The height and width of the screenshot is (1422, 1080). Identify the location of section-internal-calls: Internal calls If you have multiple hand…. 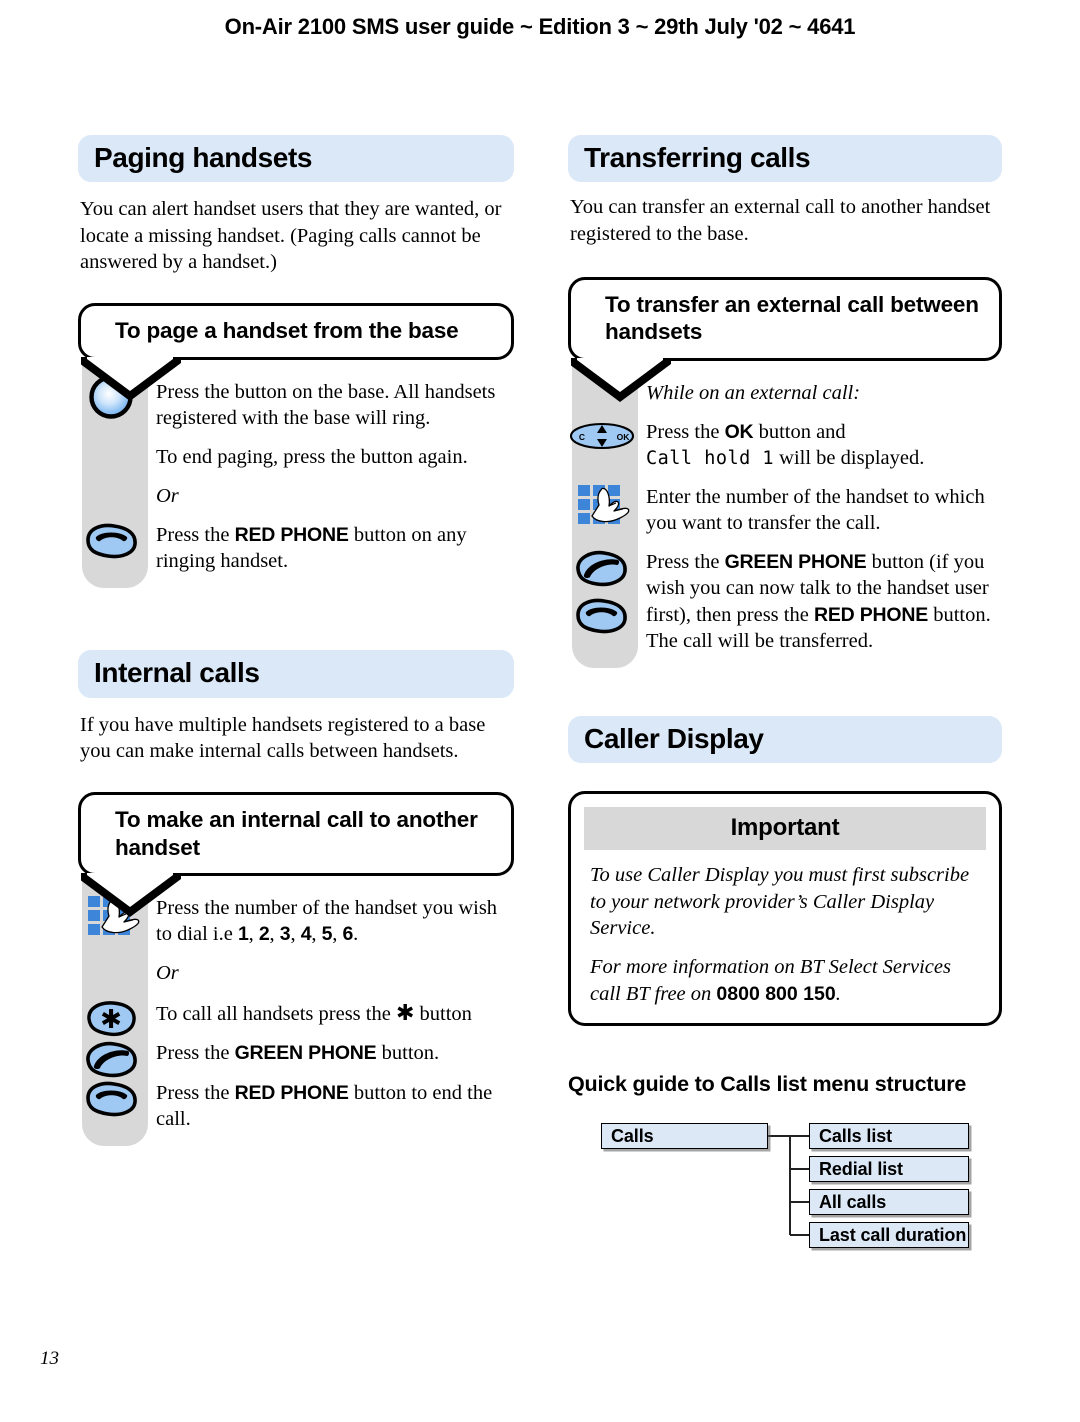
(296, 898).